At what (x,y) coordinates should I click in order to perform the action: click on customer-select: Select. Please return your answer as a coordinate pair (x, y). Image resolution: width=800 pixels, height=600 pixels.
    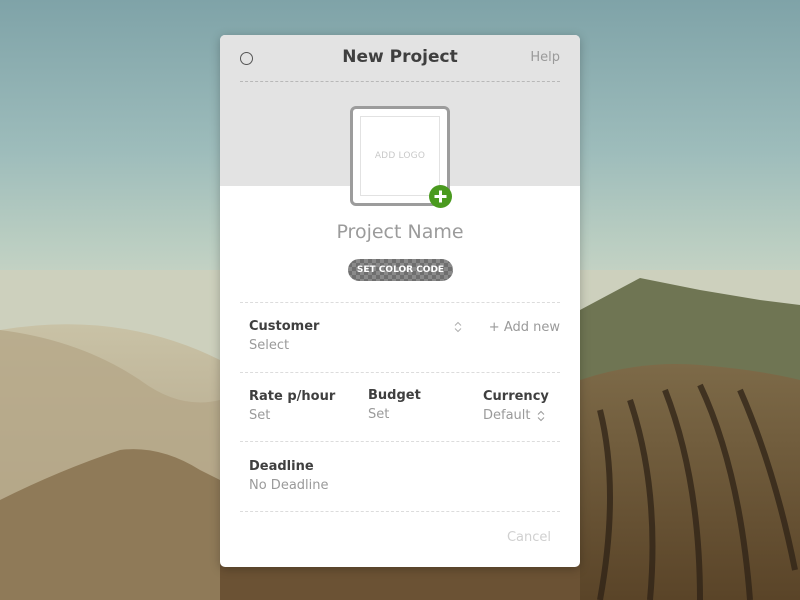
    Looking at the image, I should click on (269, 345).